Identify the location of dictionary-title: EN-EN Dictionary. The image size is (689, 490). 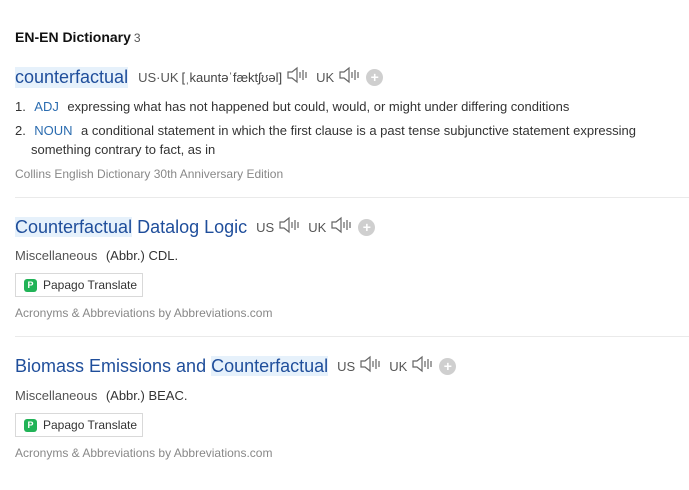
(73, 37).